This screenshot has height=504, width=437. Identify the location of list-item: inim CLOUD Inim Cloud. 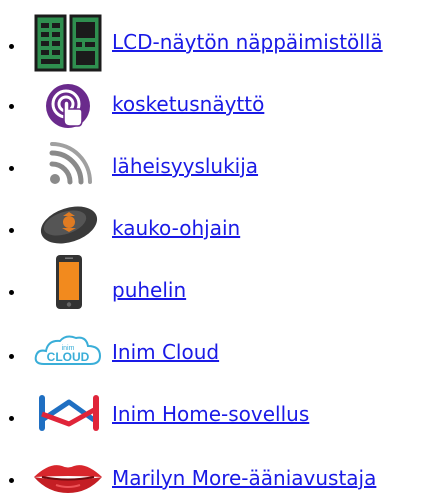
(218, 340).